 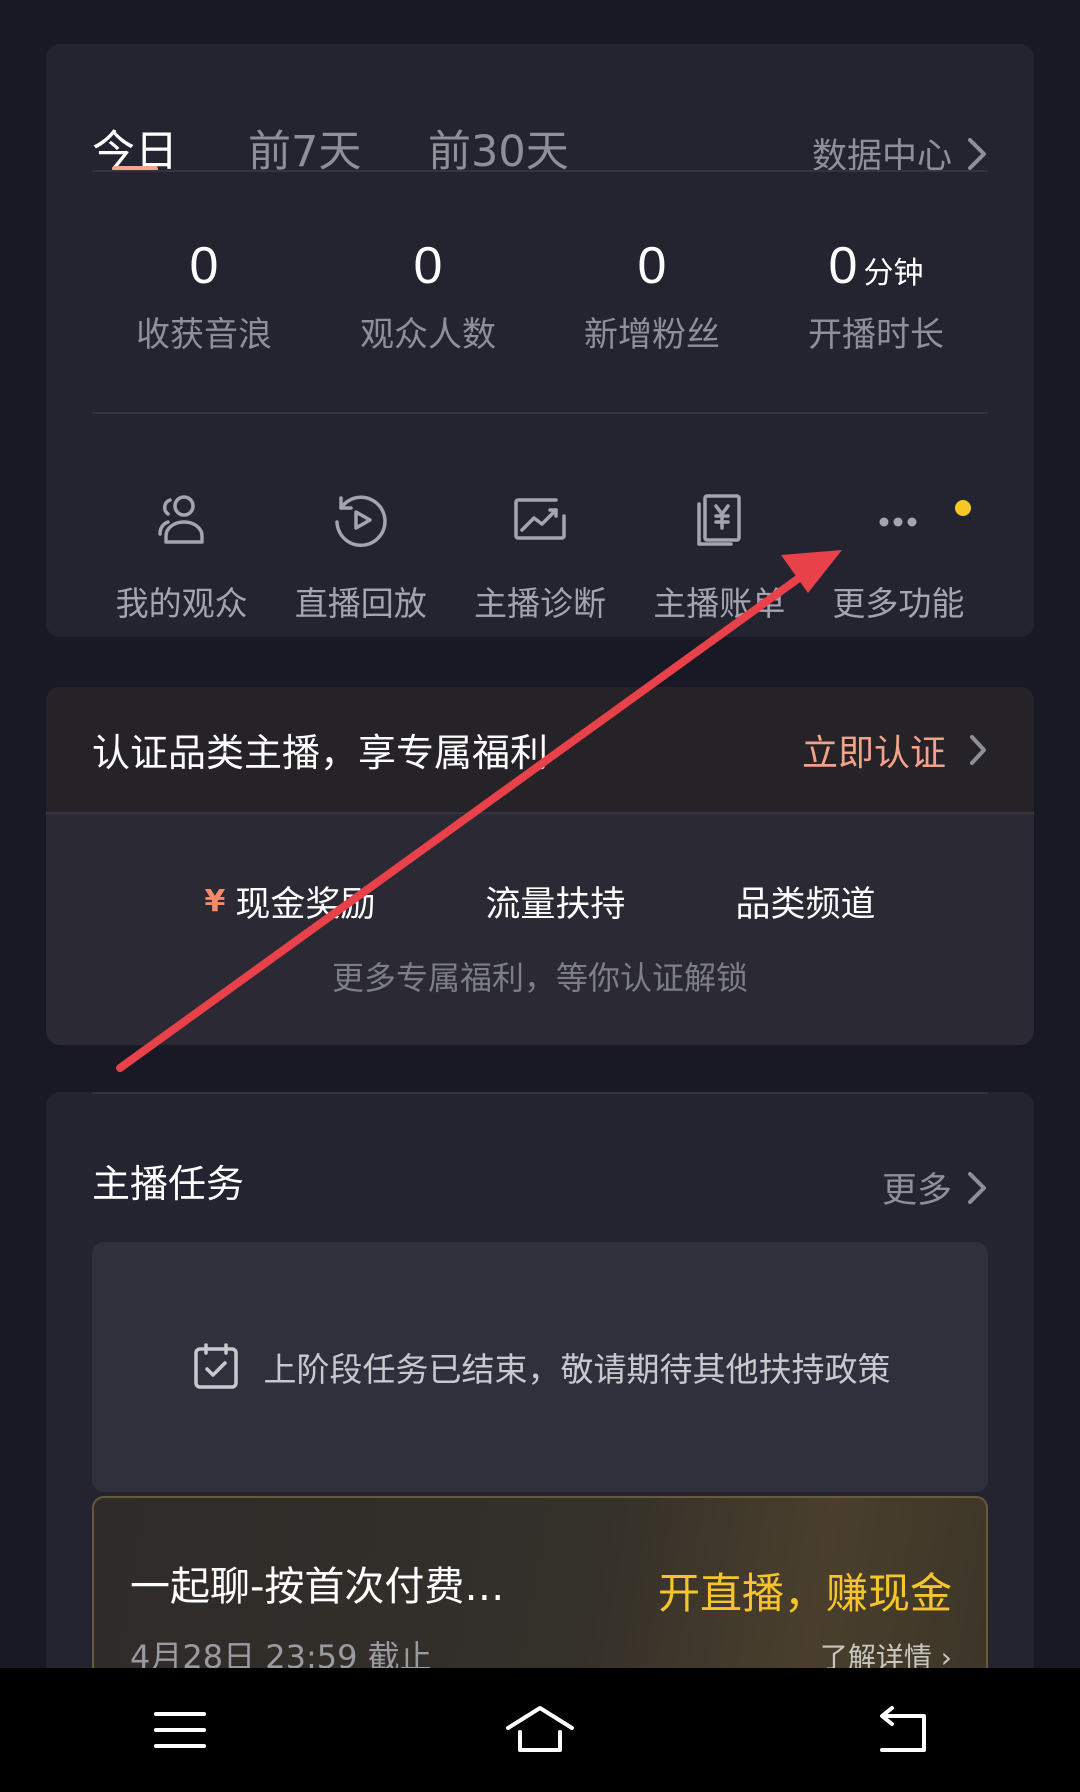 I want to click on promo-cta: 开直播，赚现金, so click(x=804, y=1593).